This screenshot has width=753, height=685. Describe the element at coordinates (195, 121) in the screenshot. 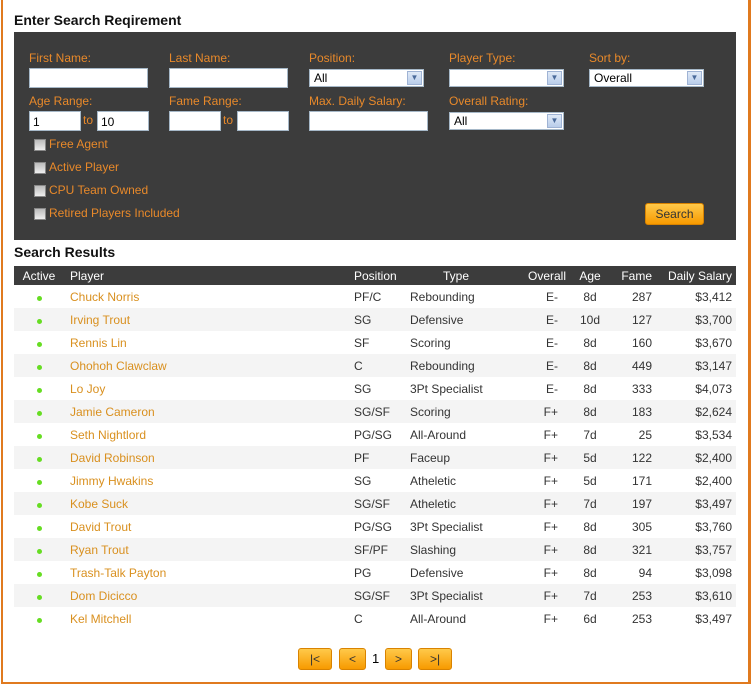

I see `fame-min-input` at that location.